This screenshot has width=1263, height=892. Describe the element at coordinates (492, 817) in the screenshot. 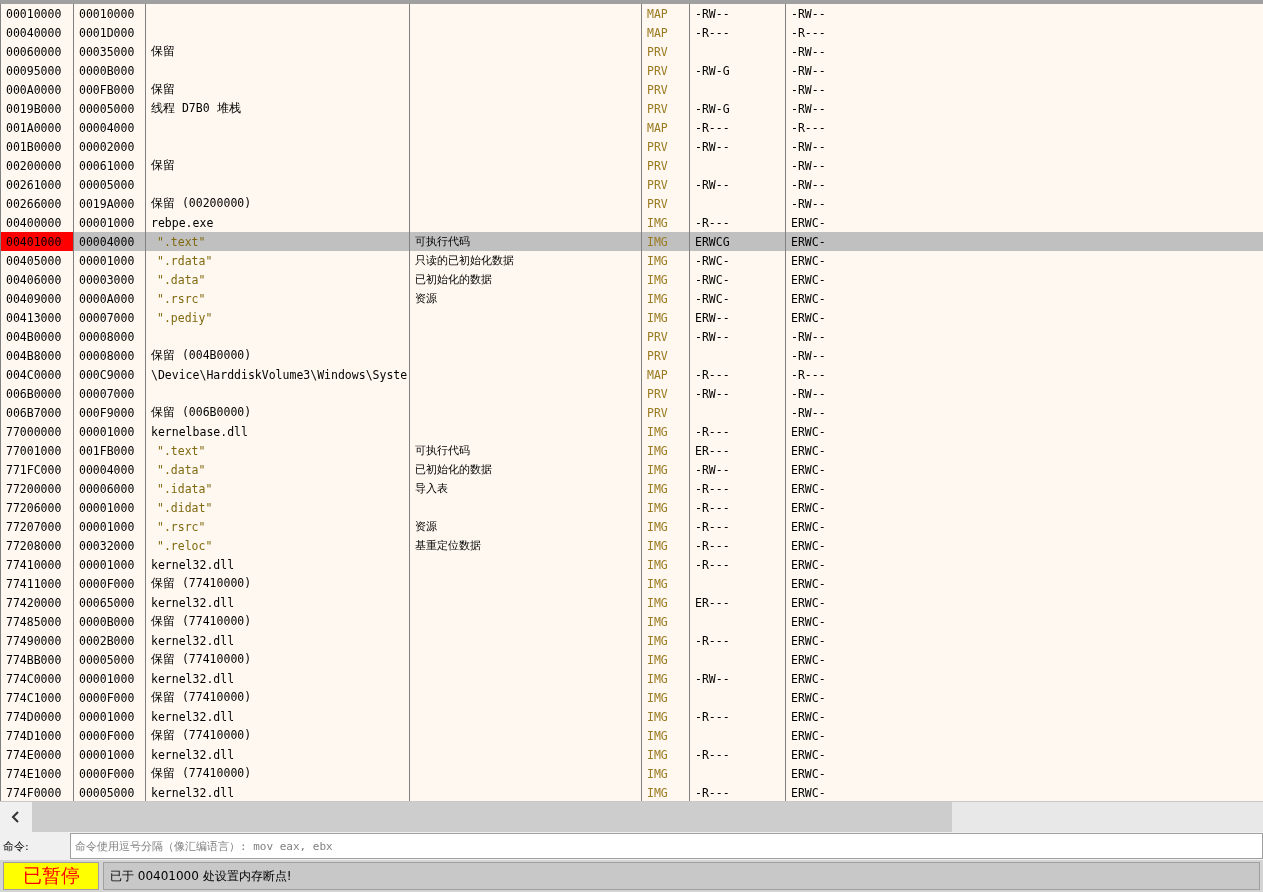

I see `scrollbar-thumb` at that location.